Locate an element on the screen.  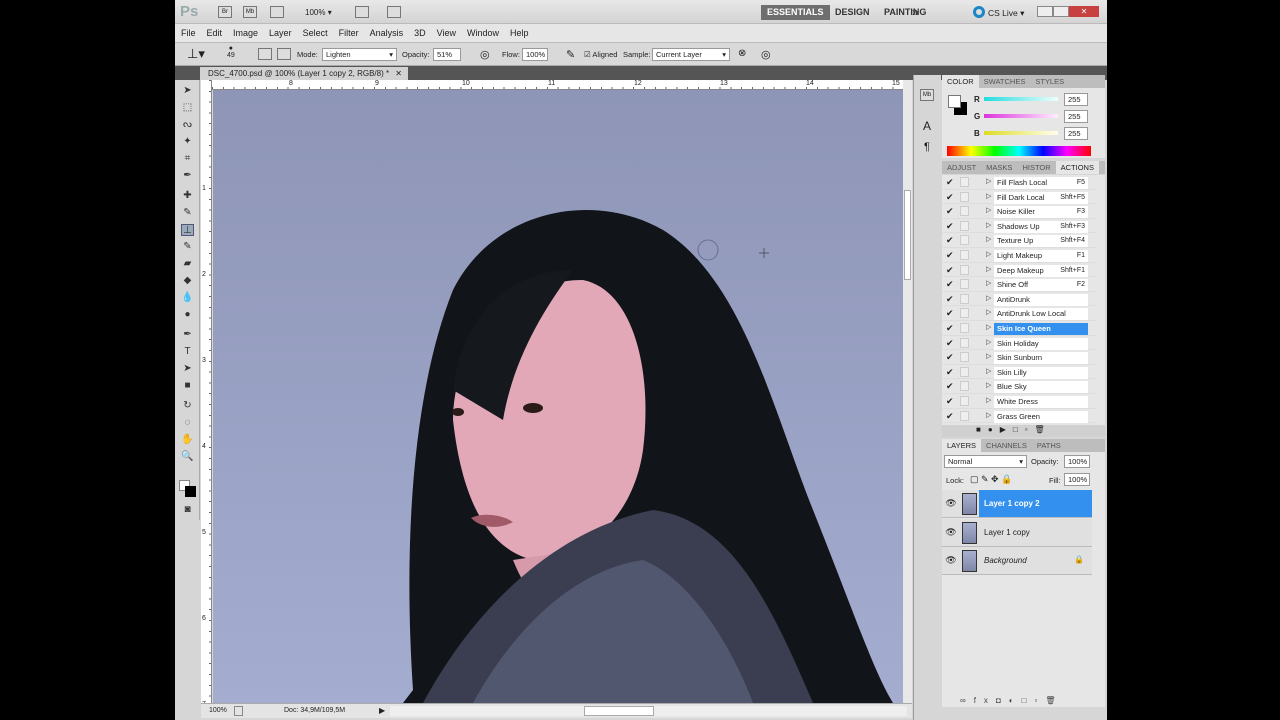
workspace-design: DESIGN is located at coordinates (852, 12).